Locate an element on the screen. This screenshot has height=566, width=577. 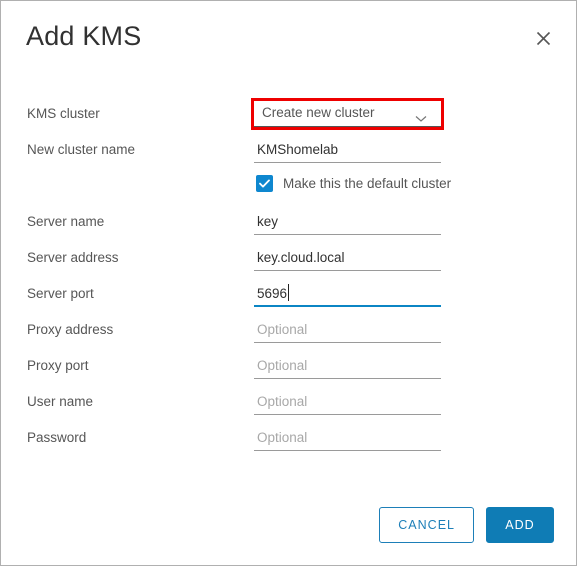
label-server-port: Server port is located at coordinates (60, 293).